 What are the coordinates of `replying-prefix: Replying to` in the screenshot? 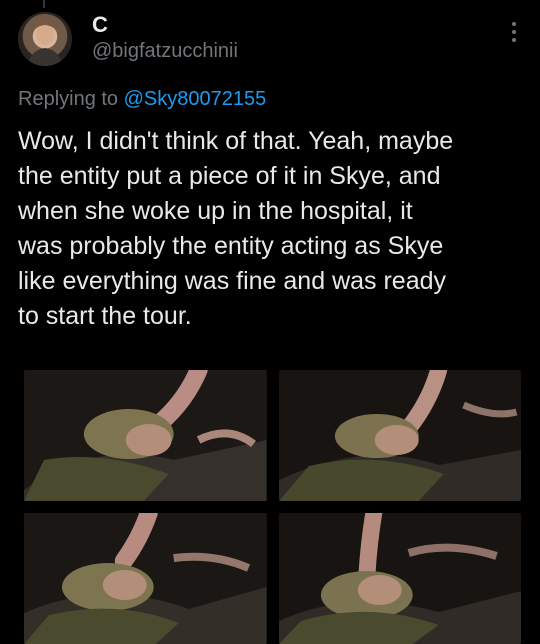 It's located at (71, 99).